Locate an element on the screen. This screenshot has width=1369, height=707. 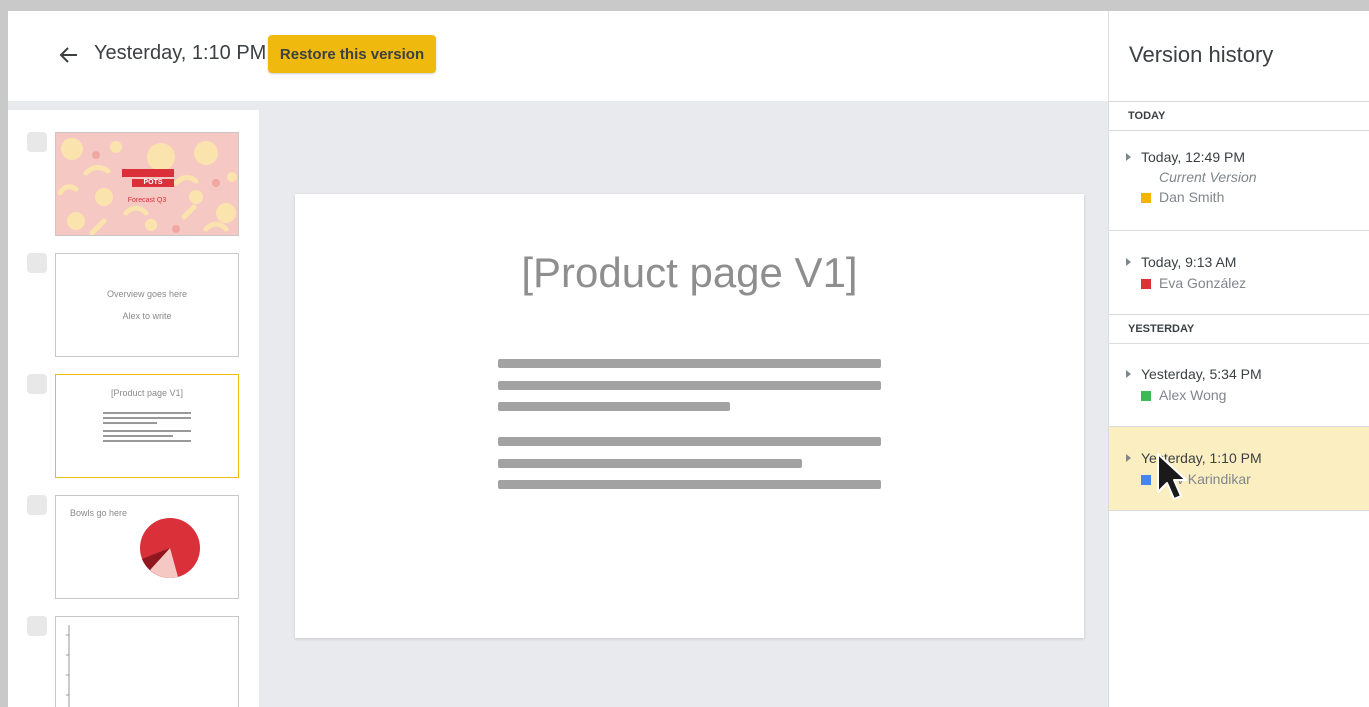
section-header-today: TODAY is located at coordinates (1239, 116).